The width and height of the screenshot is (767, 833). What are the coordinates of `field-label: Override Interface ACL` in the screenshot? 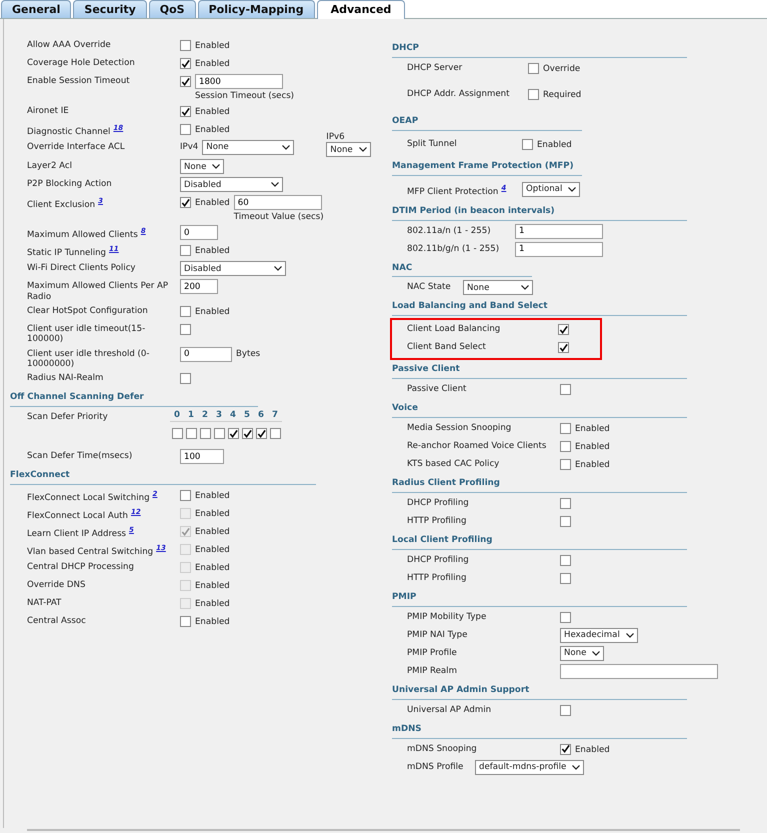 It's located at (76, 147).